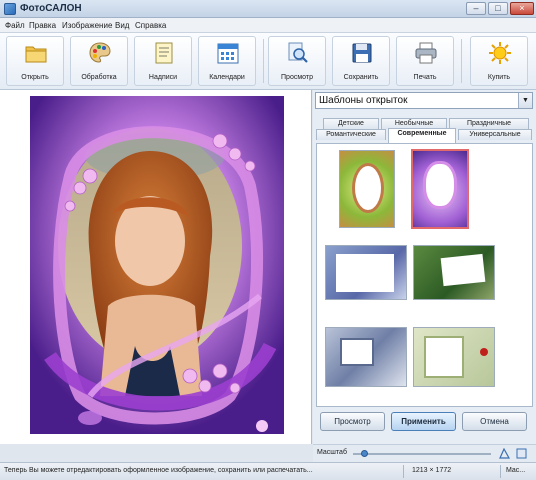 The image size is (536, 480). What do you see at coordinates (522, 8) in the screenshot?
I see `close-button: ×` at bounding box center [522, 8].